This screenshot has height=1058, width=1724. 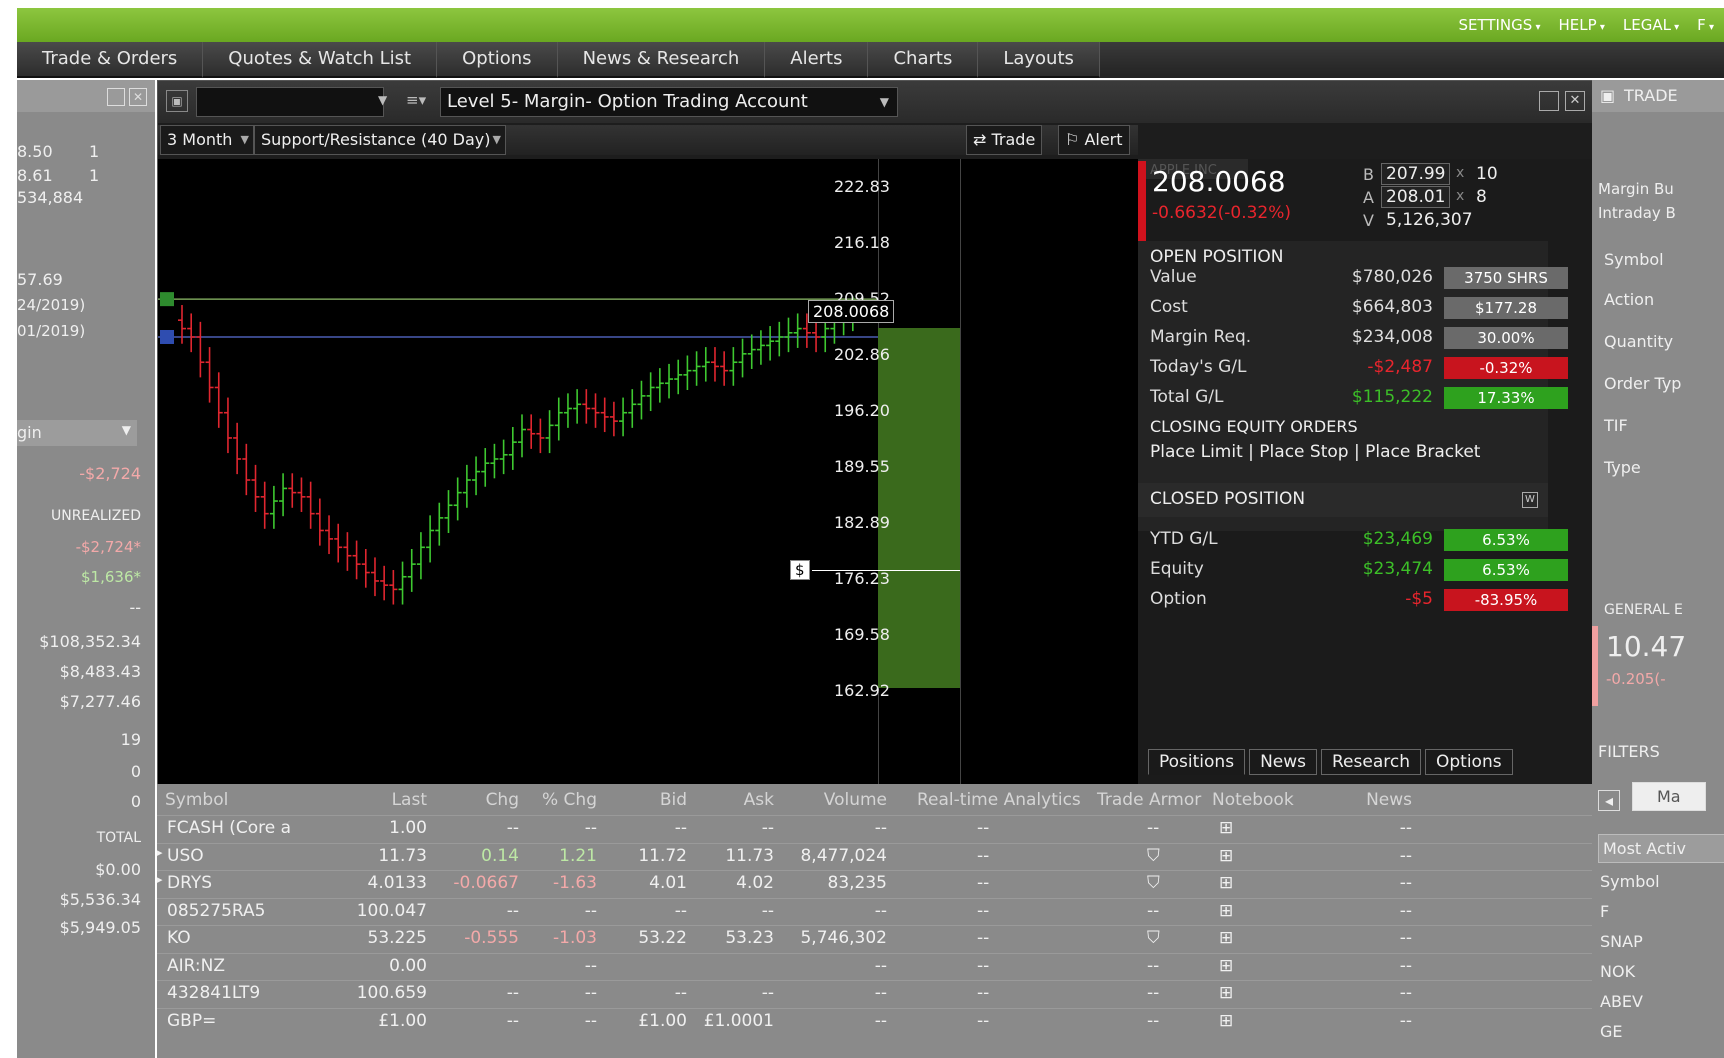 I want to click on help-menu: HELP, so click(x=1582, y=25).